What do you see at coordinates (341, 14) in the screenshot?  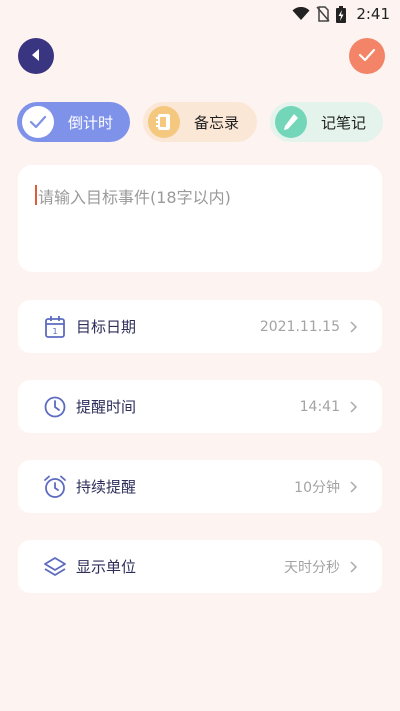 I see `battery-charging-icon` at bounding box center [341, 14].